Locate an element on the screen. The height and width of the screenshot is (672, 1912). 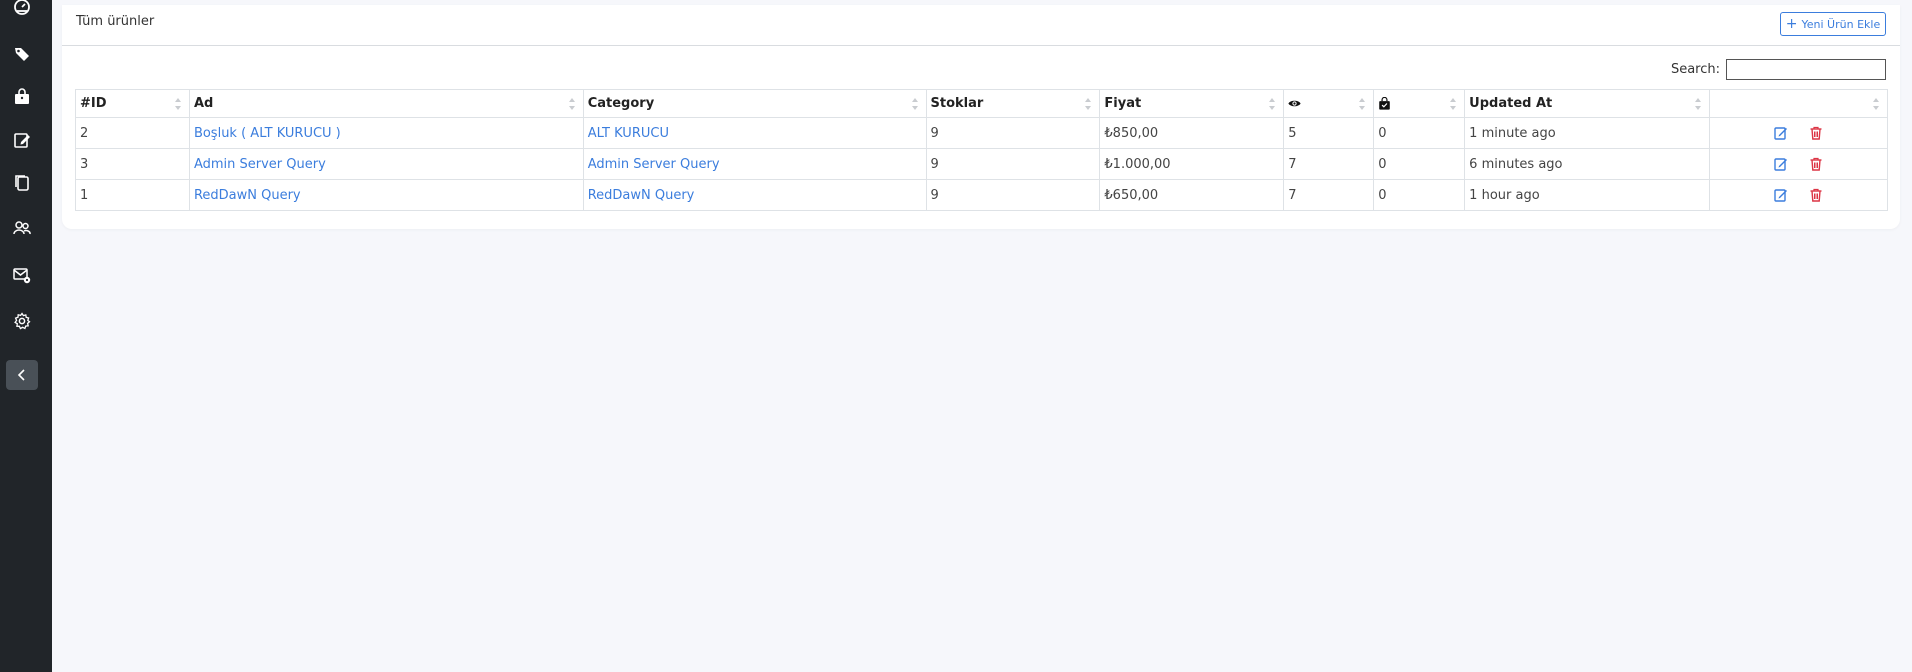
tags-icon is located at coordinates (22, 54).